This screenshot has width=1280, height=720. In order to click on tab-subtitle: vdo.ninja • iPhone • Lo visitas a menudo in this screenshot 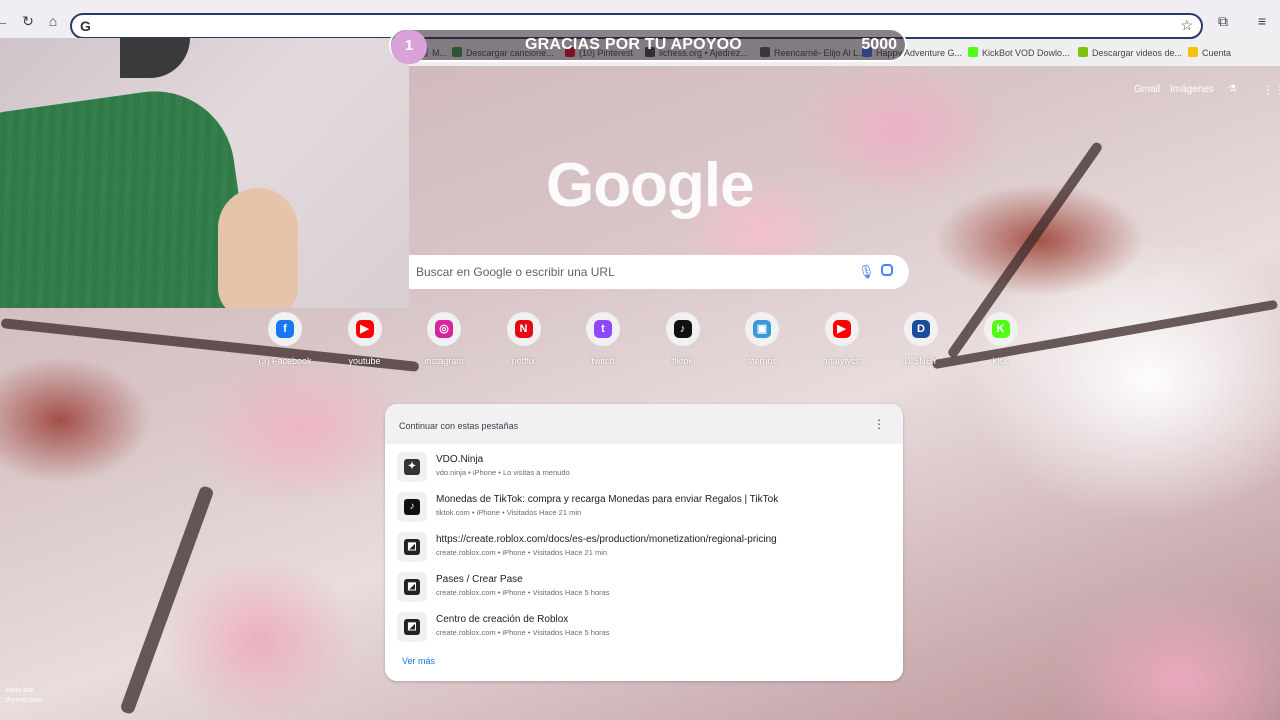, I will do `click(503, 472)`.